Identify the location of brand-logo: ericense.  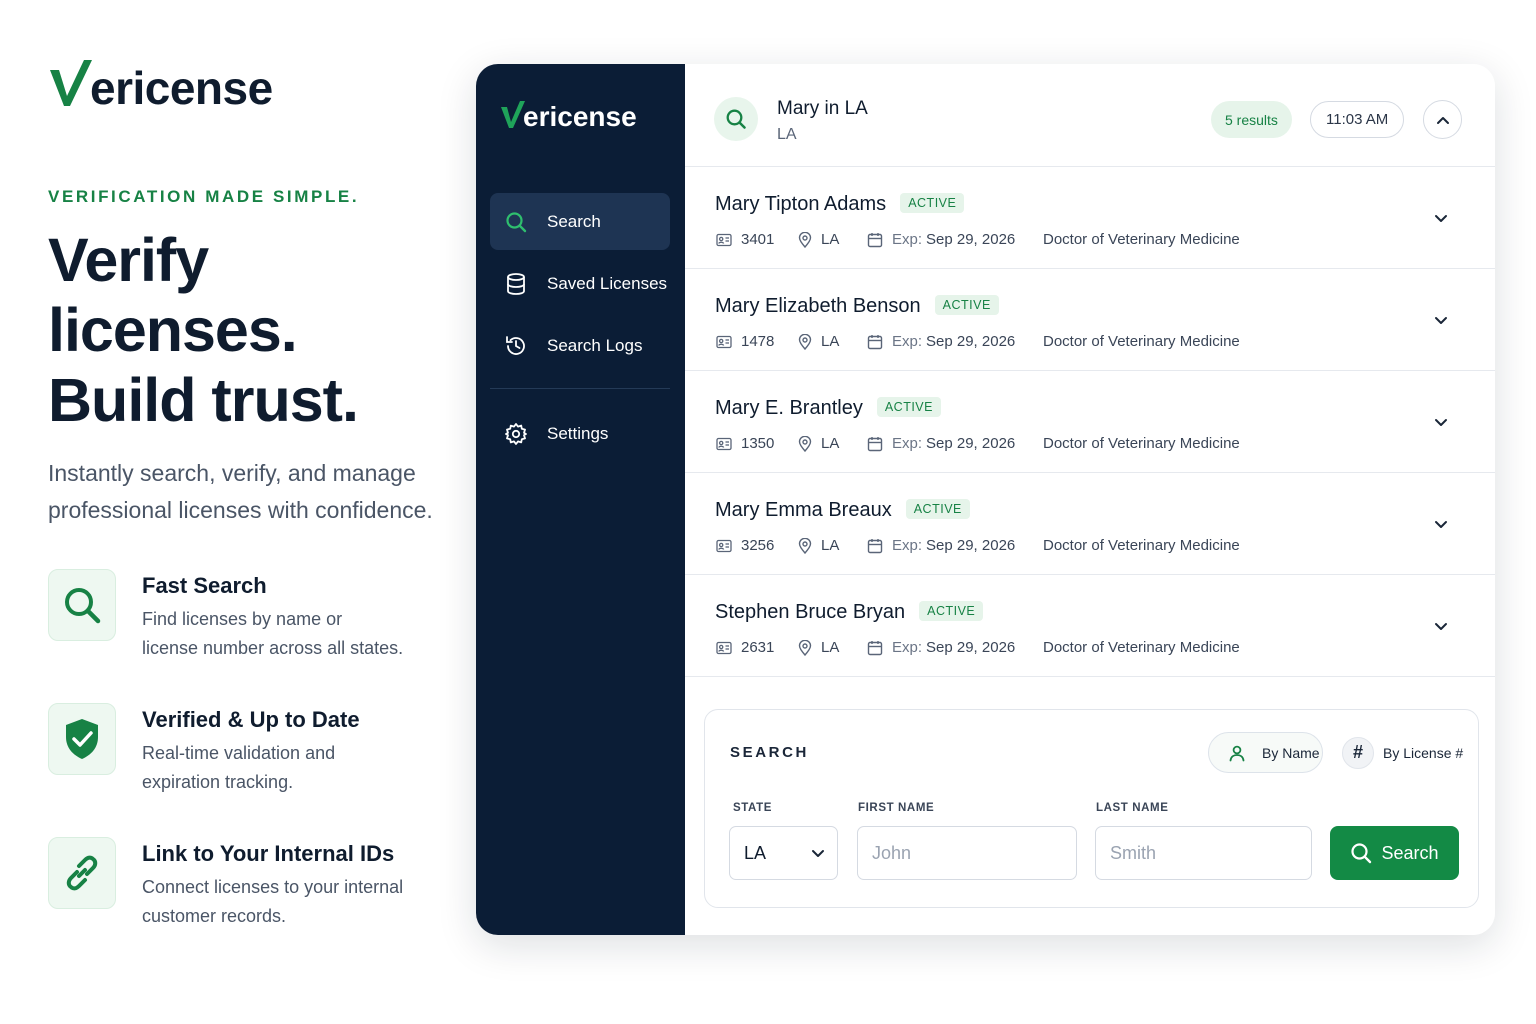
(253, 81).